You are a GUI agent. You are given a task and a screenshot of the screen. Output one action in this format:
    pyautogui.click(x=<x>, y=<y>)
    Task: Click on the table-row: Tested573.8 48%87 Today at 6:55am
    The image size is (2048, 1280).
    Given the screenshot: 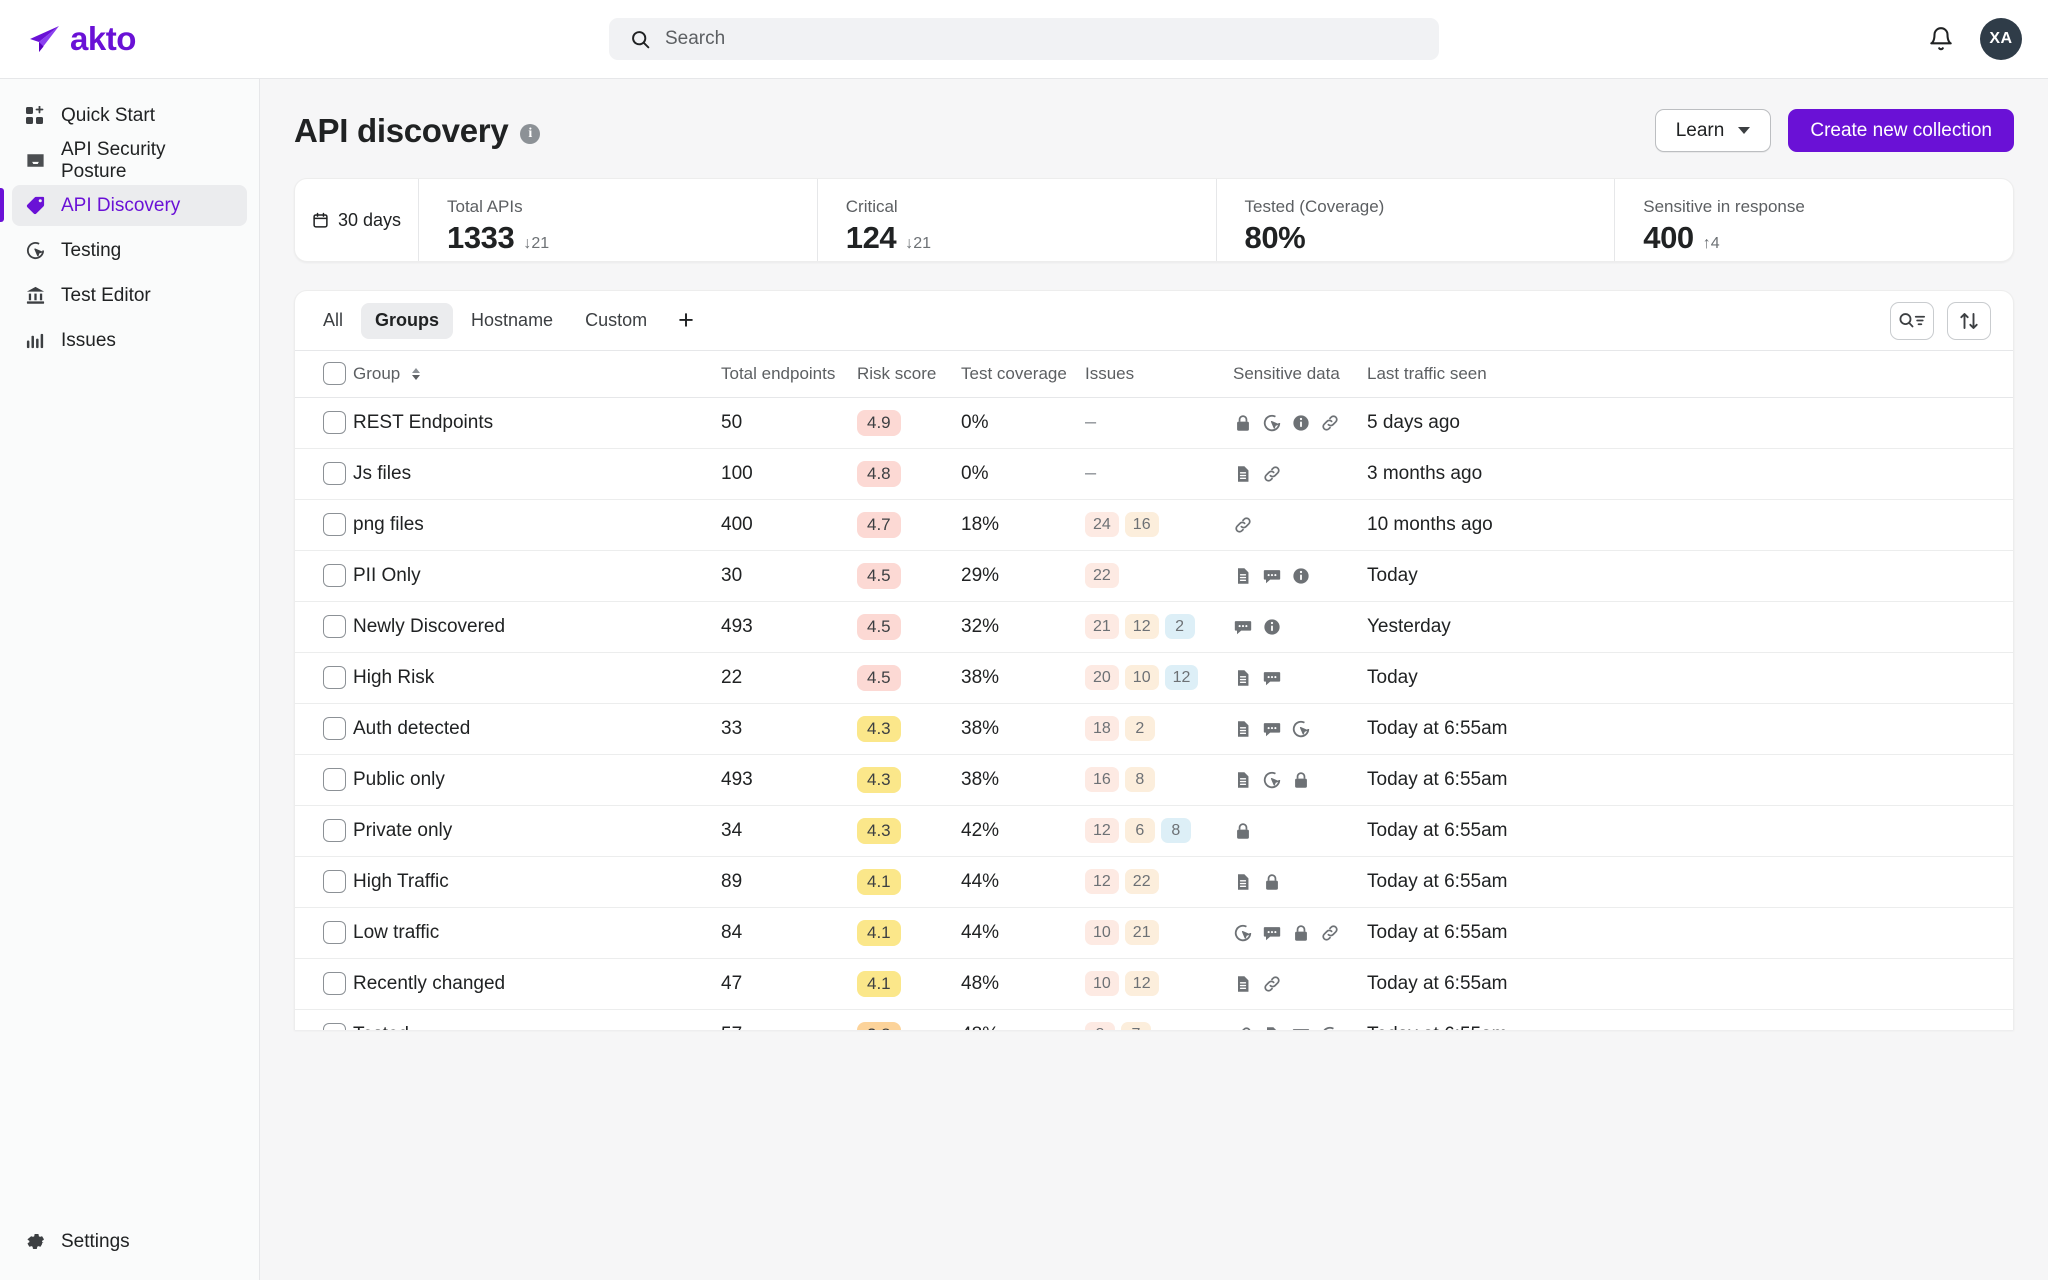 What is the action you would take?
    pyautogui.click(x=1154, y=1019)
    